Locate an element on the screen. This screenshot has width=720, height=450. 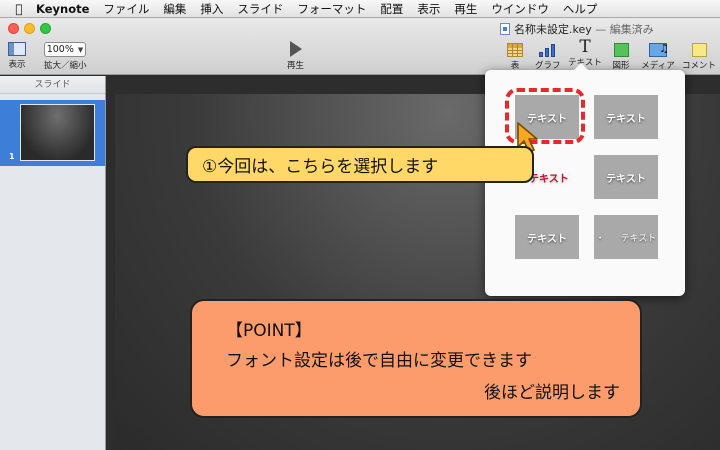
slide-thumbnail is located at coordinates (57, 132).